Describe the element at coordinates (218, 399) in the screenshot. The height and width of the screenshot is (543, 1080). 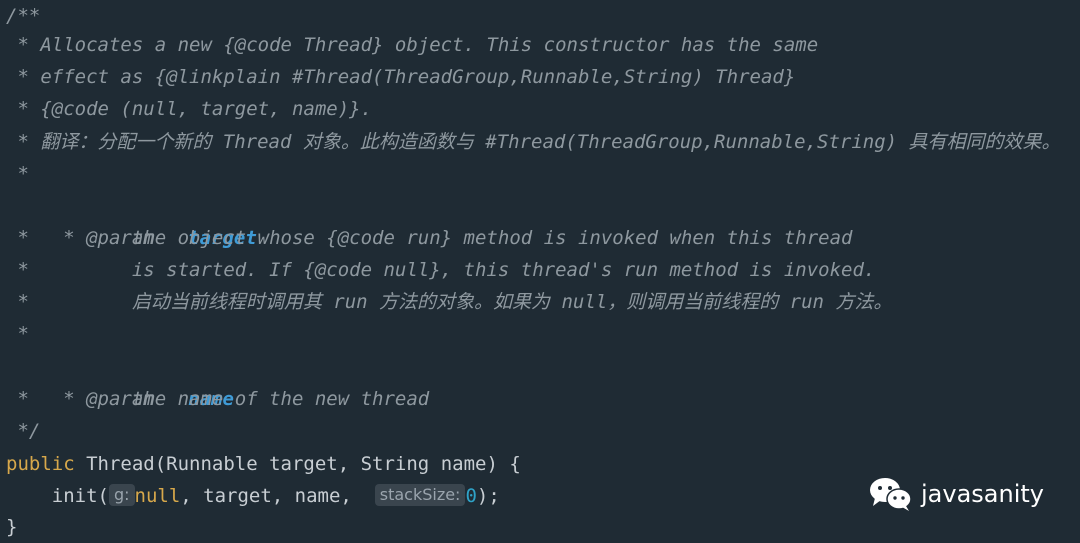
I see `code-line: * the name of the new thread` at that location.